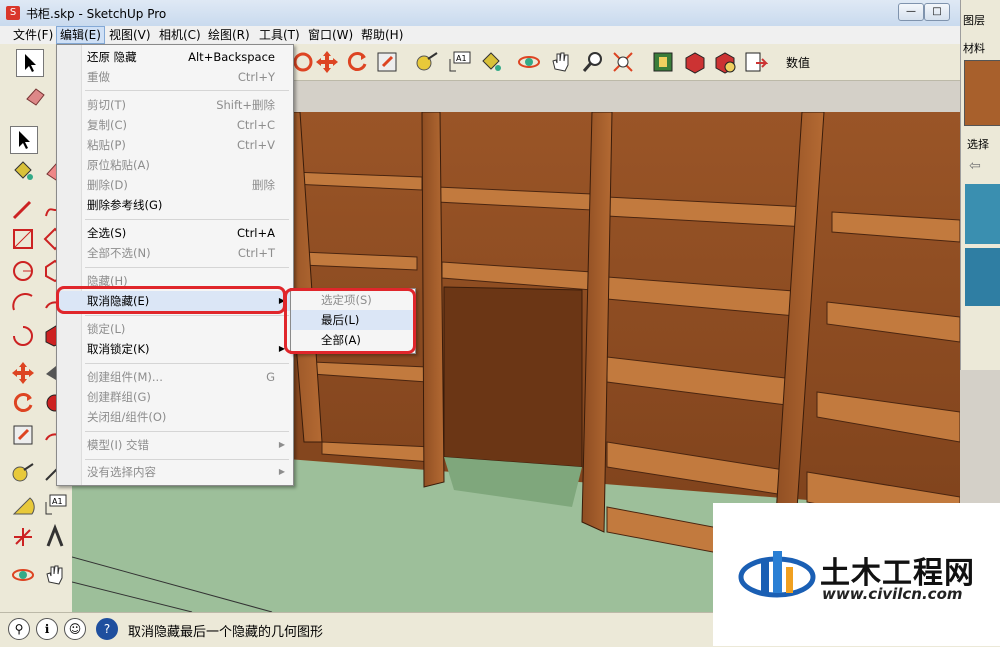 This screenshot has height=647, width=1000. What do you see at coordinates (500, 13) in the screenshot?
I see `title-bar: S 书柜.skp - SketchUp Pro — □` at bounding box center [500, 13].